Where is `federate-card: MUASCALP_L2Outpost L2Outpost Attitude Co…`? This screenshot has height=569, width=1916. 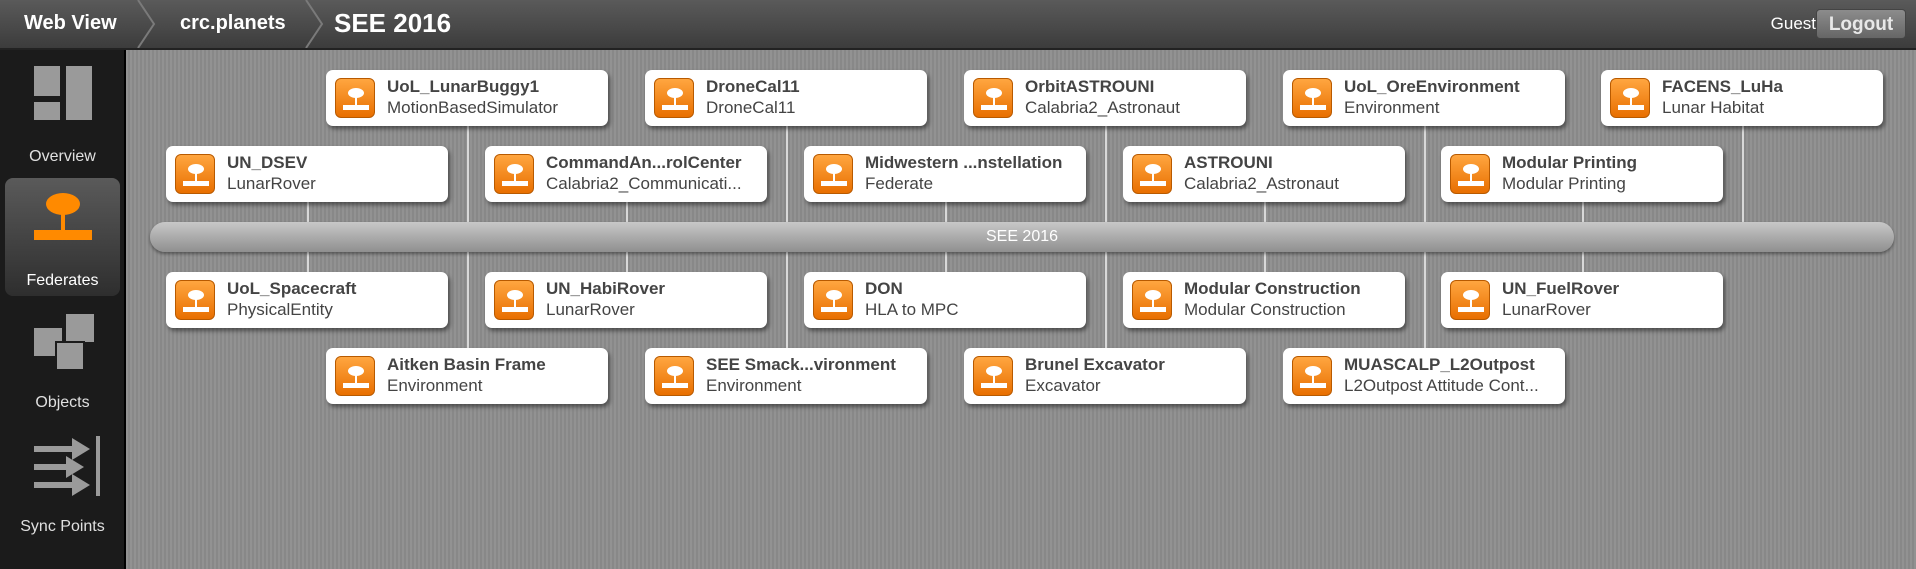 federate-card: MUASCALP_L2Outpost L2Outpost Attitude Co… is located at coordinates (1424, 376).